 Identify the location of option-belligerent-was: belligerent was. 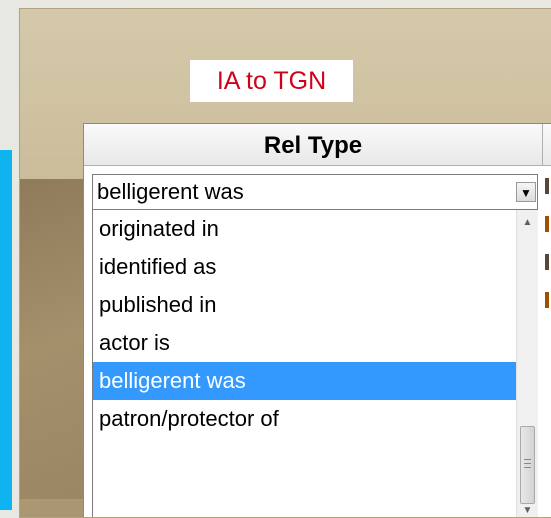
(304, 381).